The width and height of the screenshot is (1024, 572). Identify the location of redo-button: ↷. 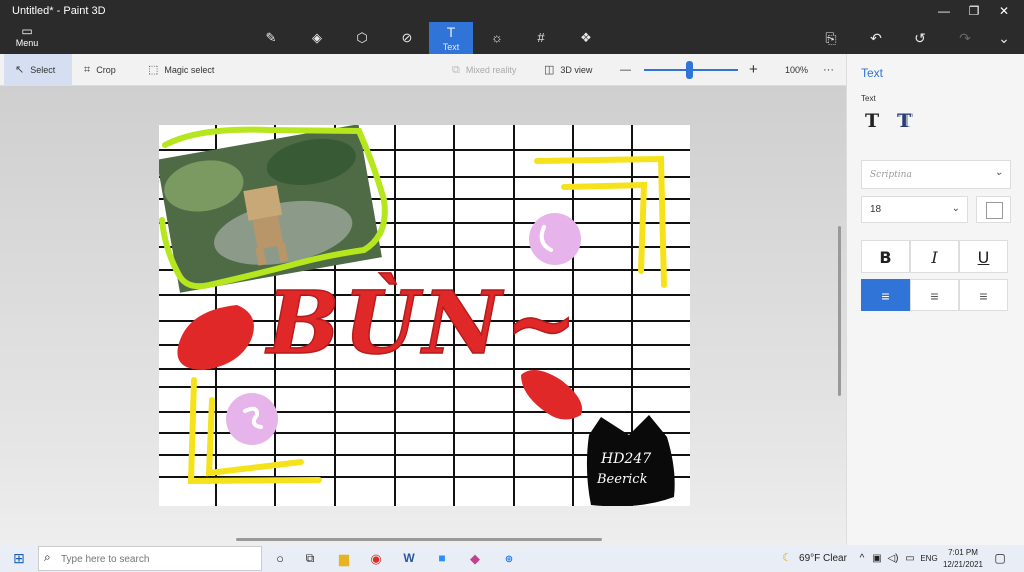
(965, 38).